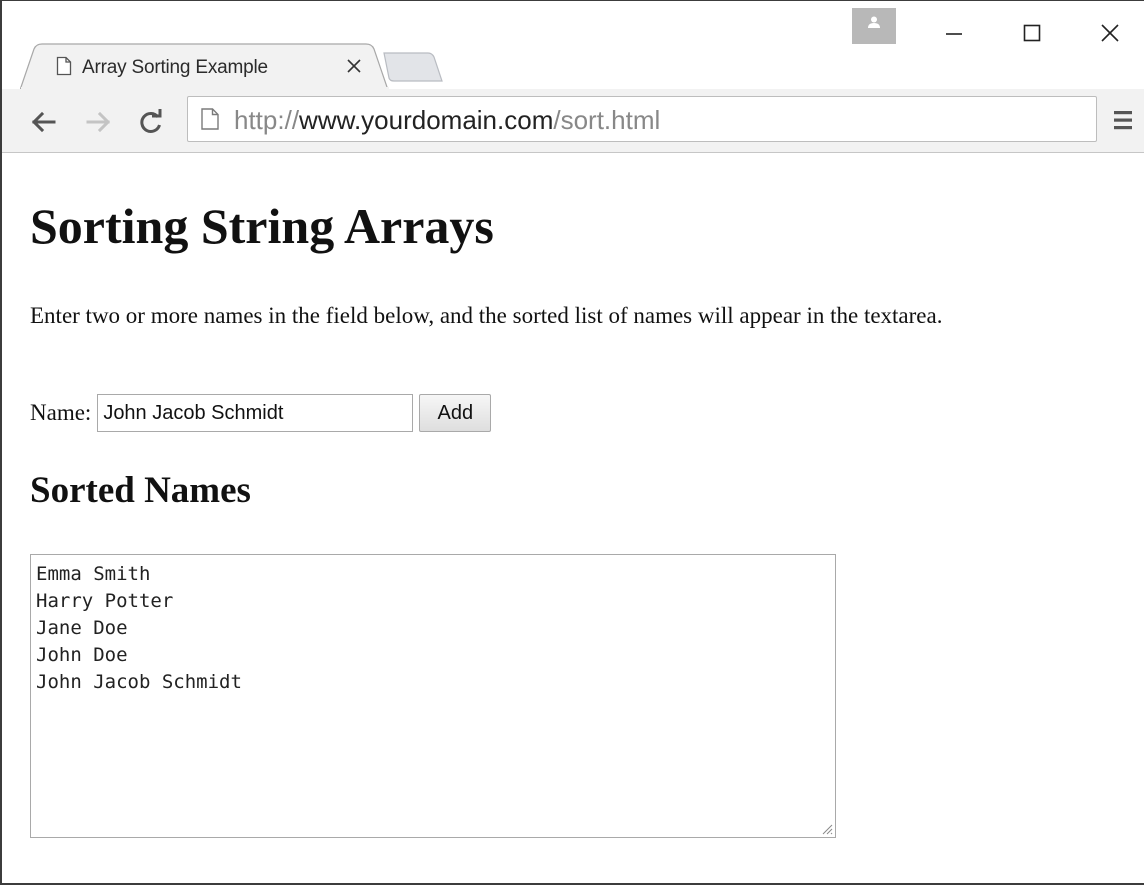 Image resolution: width=1144 pixels, height=885 pixels. What do you see at coordinates (140, 490) in the screenshot?
I see `sorted-names-heading: Sorted Names` at bounding box center [140, 490].